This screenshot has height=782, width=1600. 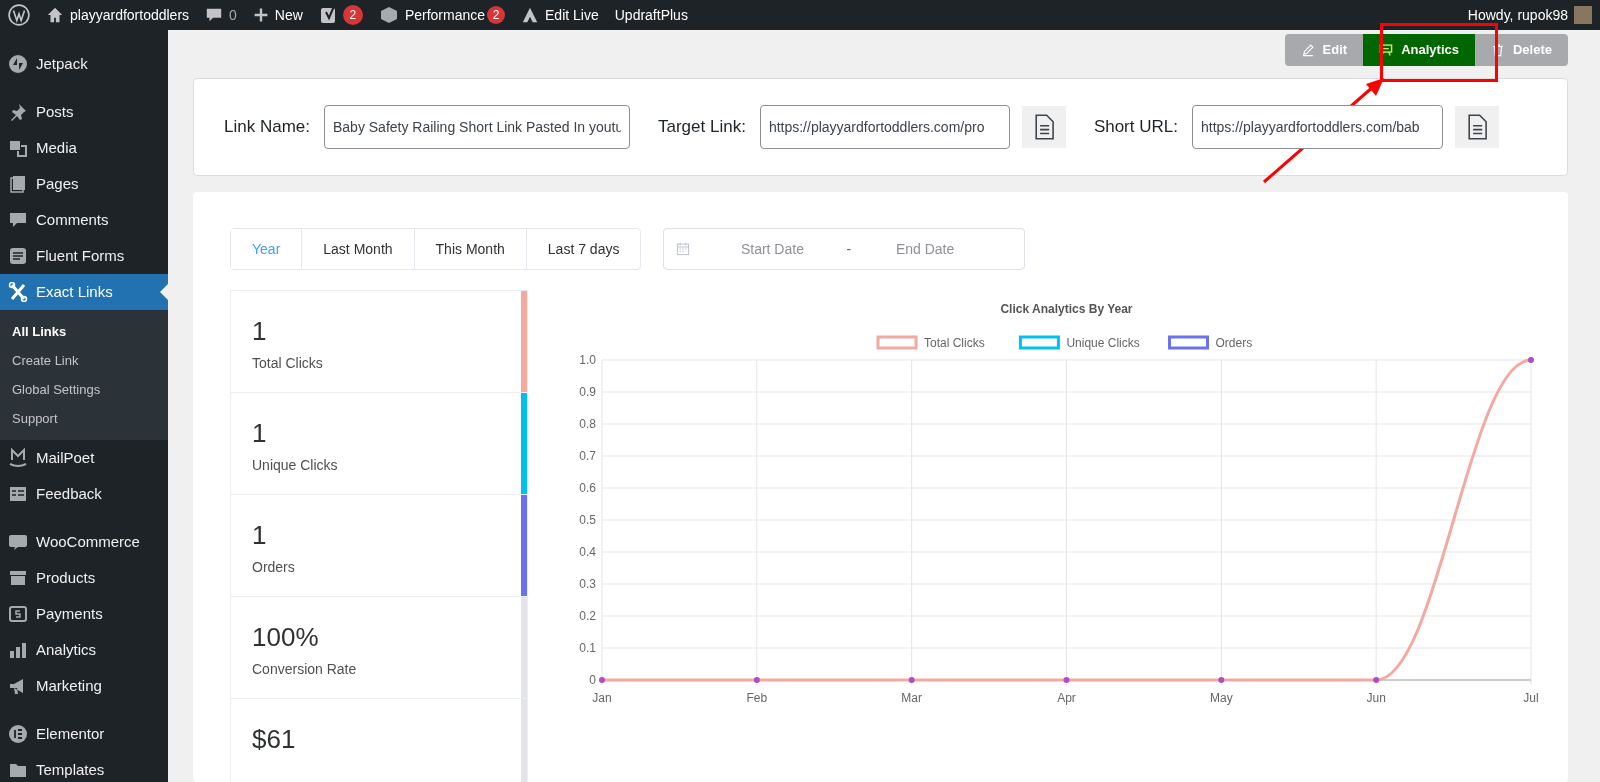 I want to click on legend-item: Unique Clicks, so click(x=1079, y=342).